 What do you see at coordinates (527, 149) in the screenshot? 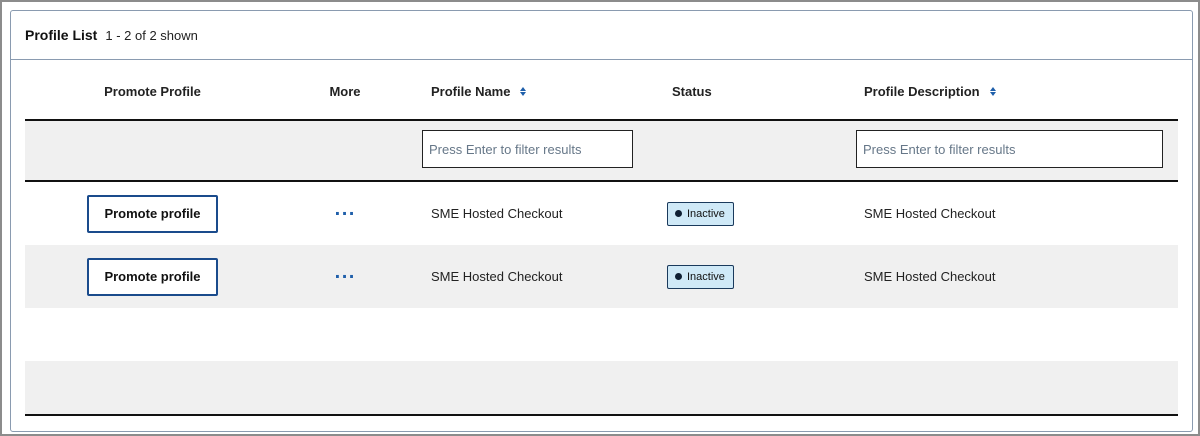
I see `profile-name-filter-input` at bounding box center [527, 149].